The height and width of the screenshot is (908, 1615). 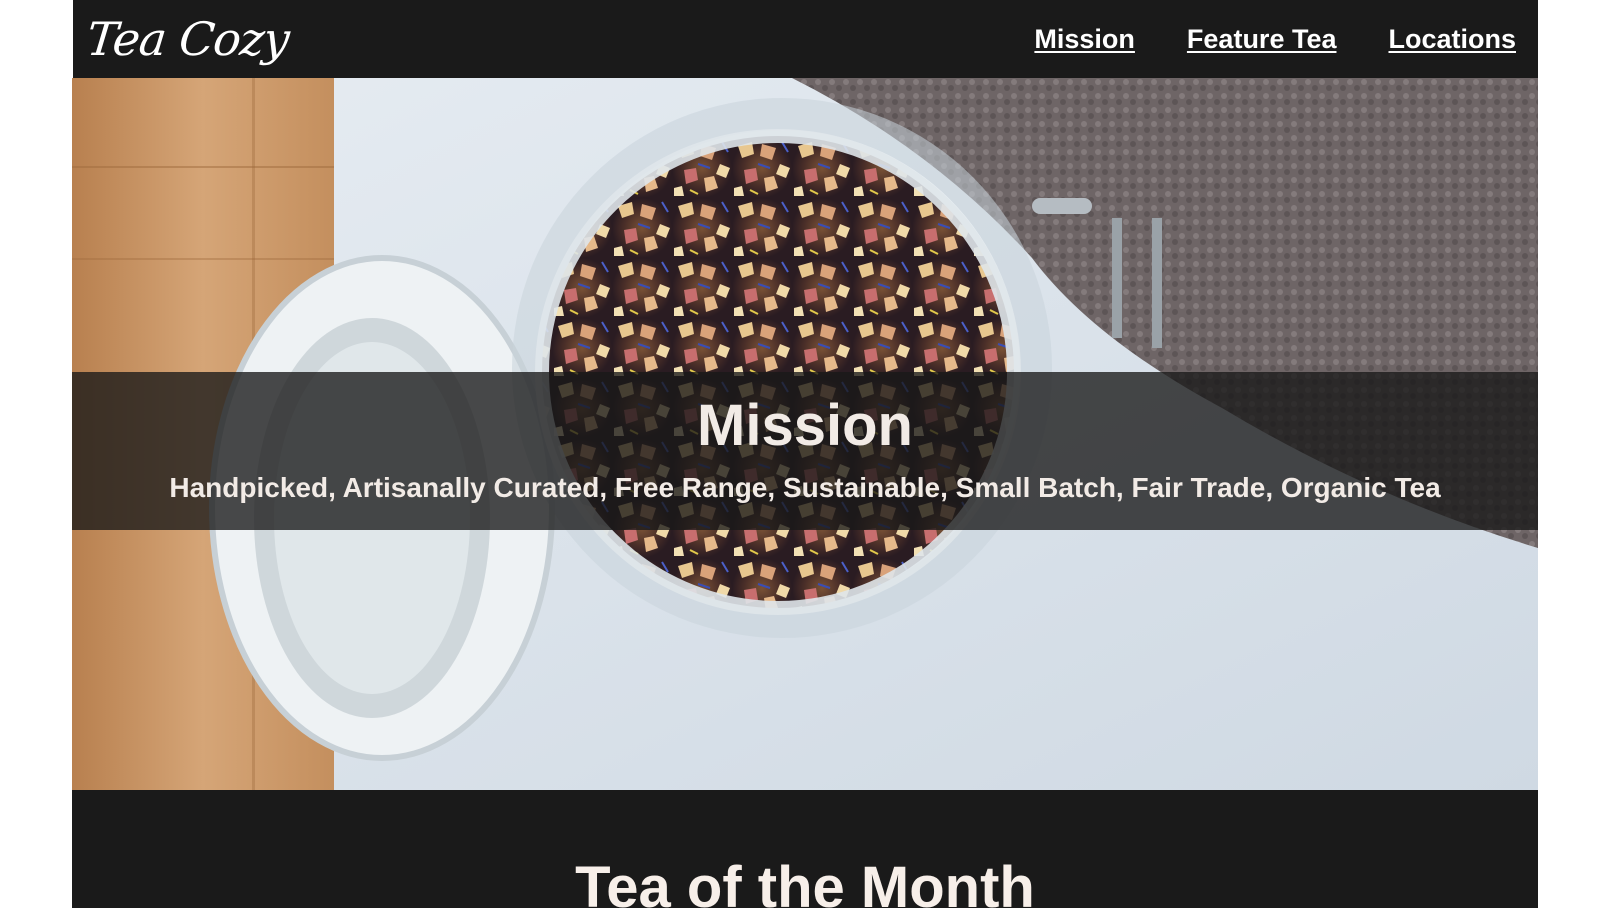 I want to click on mission-title: Mission, so click(x=805, y=425).